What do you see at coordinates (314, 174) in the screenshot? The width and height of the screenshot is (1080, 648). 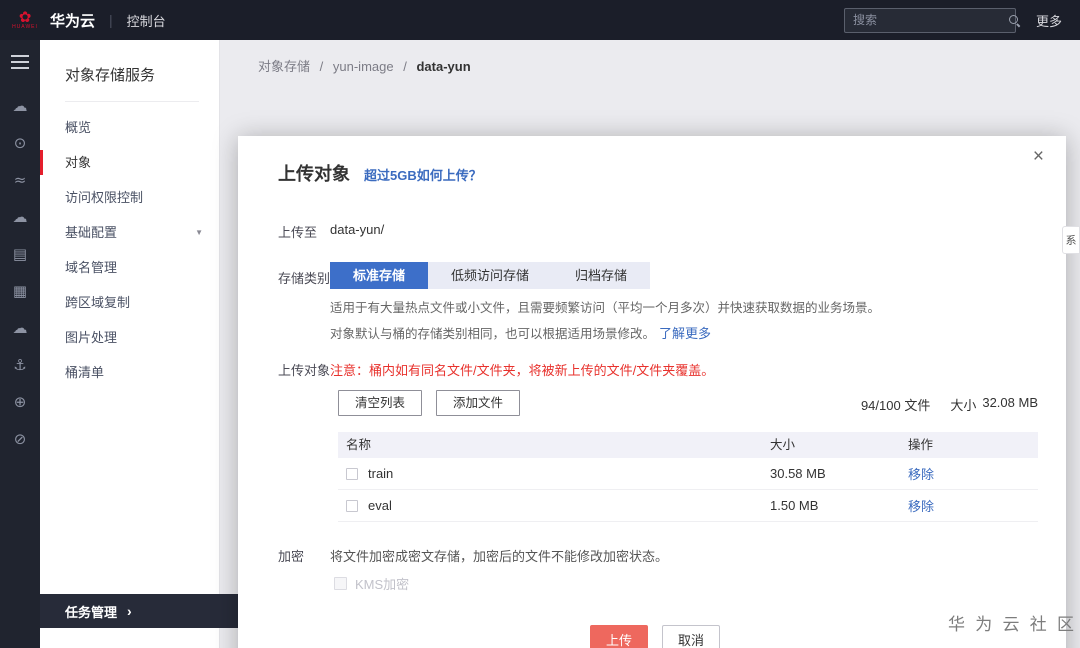 I see `modal-title: 上传对象` at bounding box center [314, 174].